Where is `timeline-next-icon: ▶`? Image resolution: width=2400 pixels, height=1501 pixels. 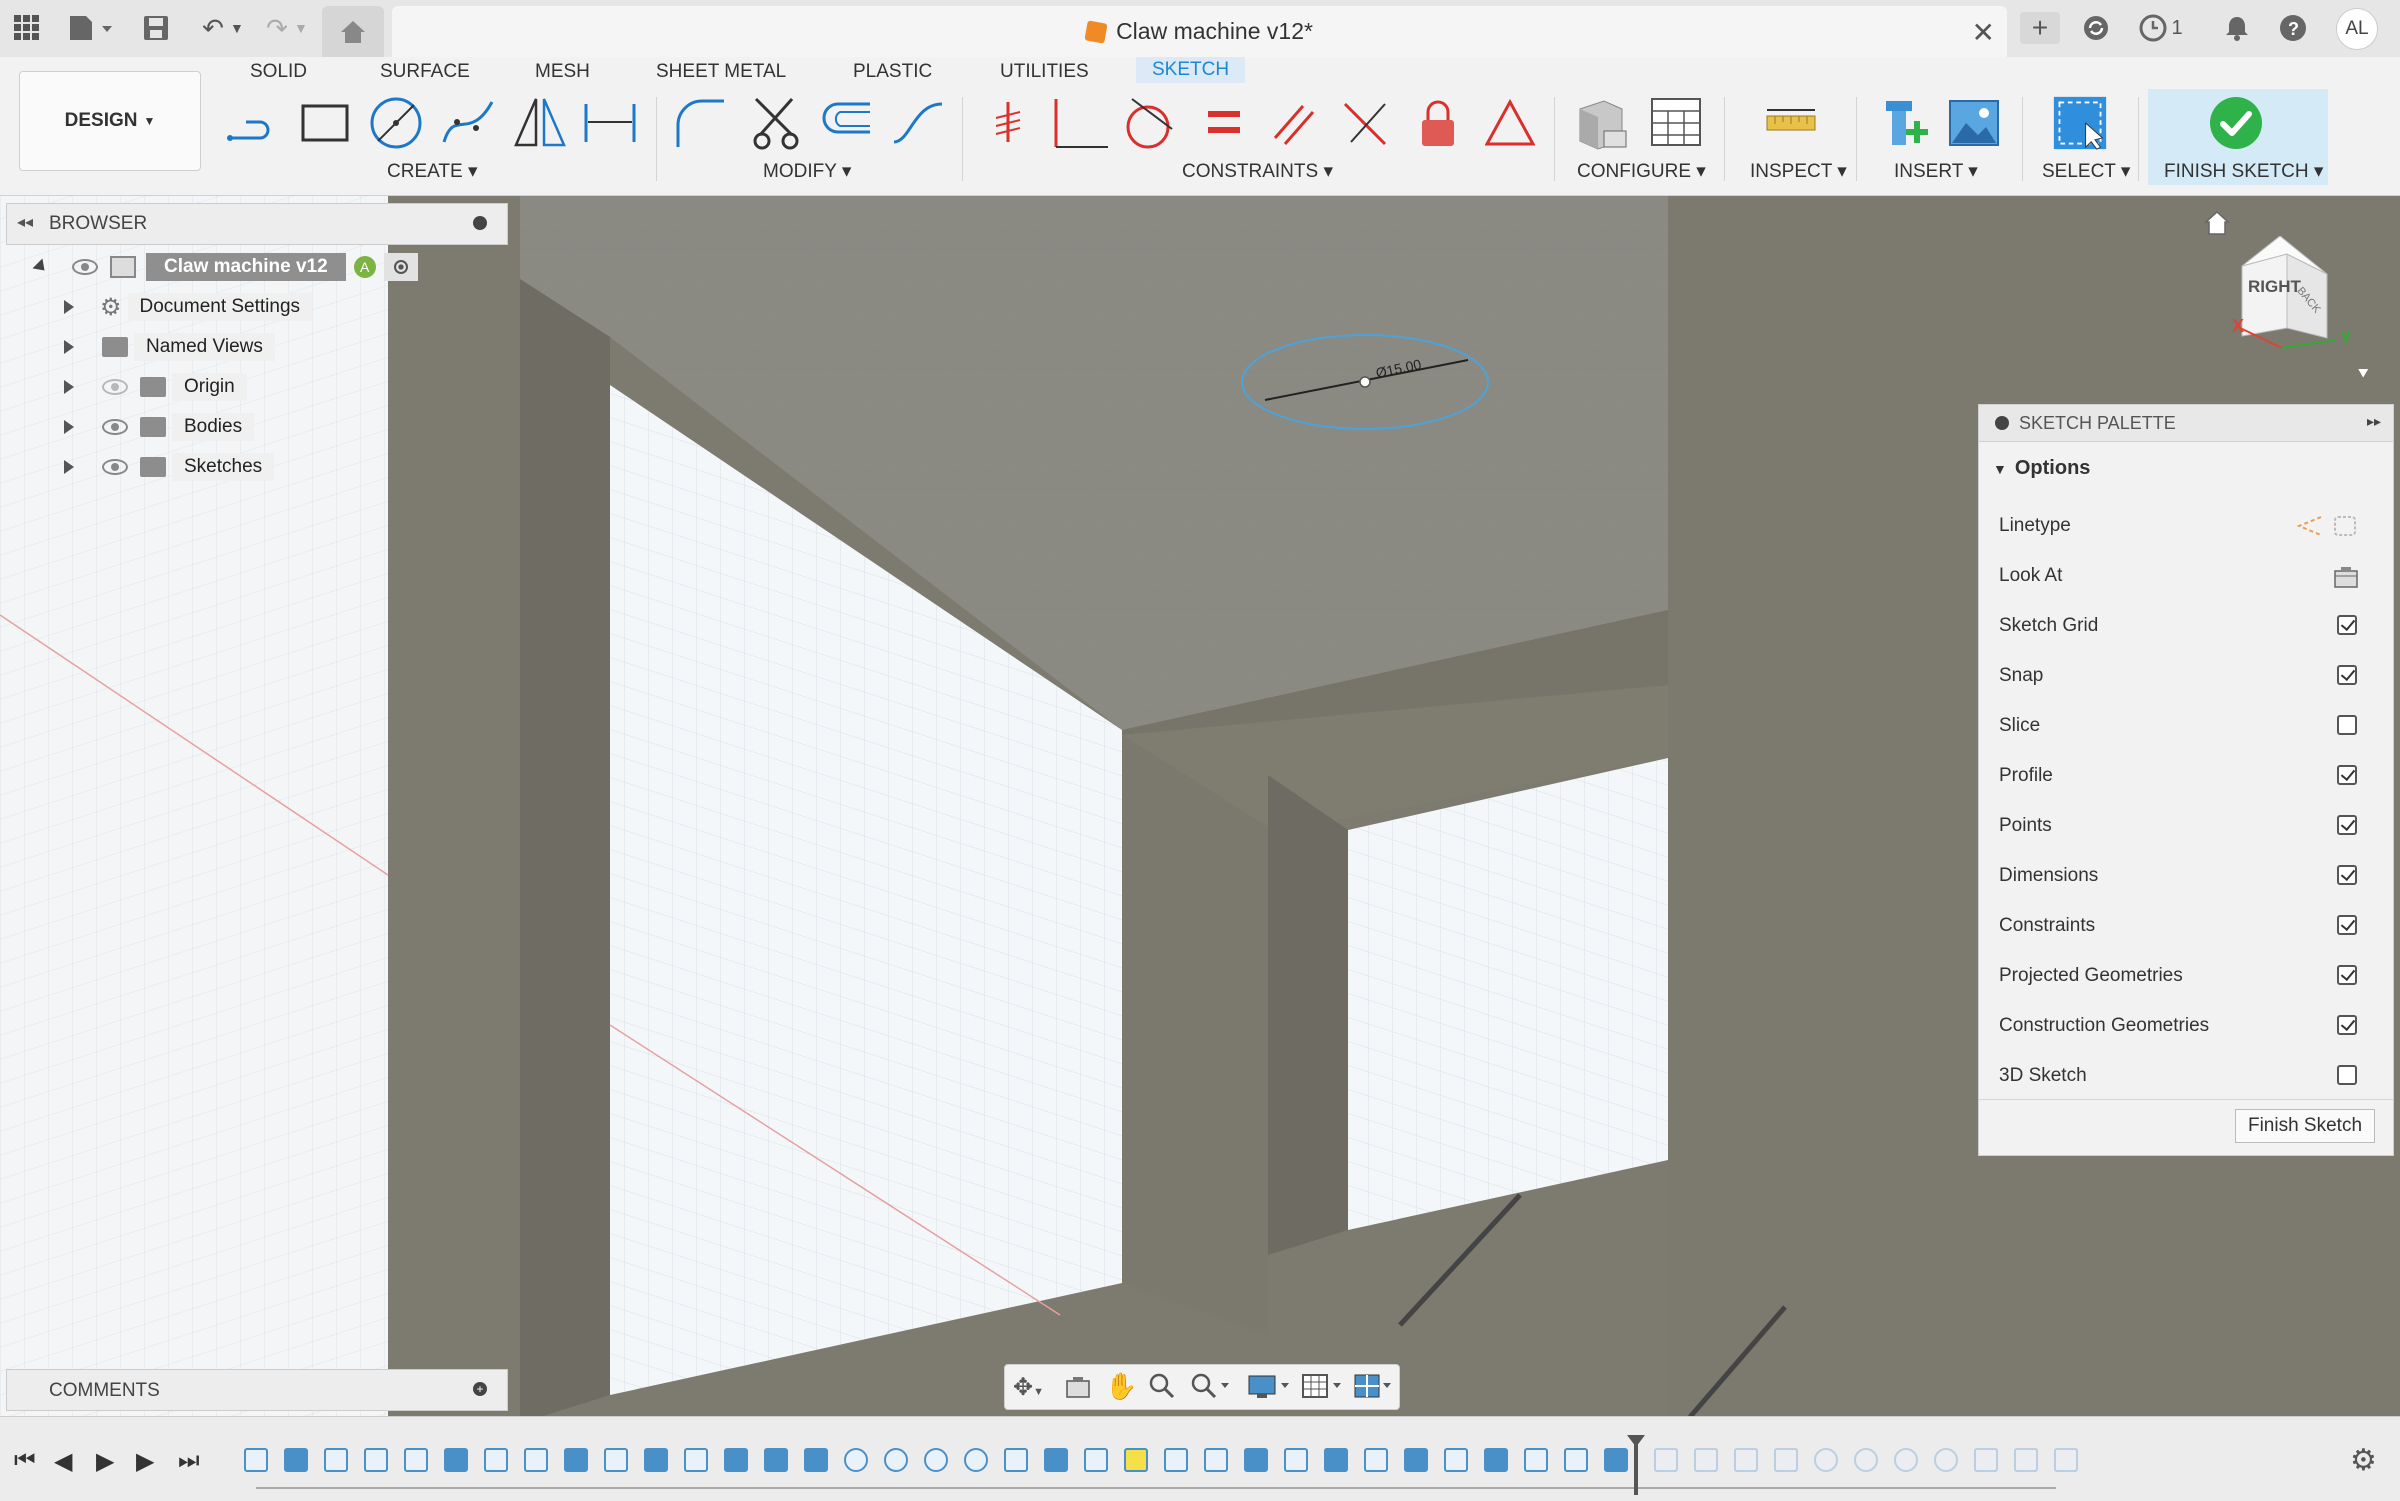 timeline-next-icon: ▶ is located at coordinates (145, 1461).